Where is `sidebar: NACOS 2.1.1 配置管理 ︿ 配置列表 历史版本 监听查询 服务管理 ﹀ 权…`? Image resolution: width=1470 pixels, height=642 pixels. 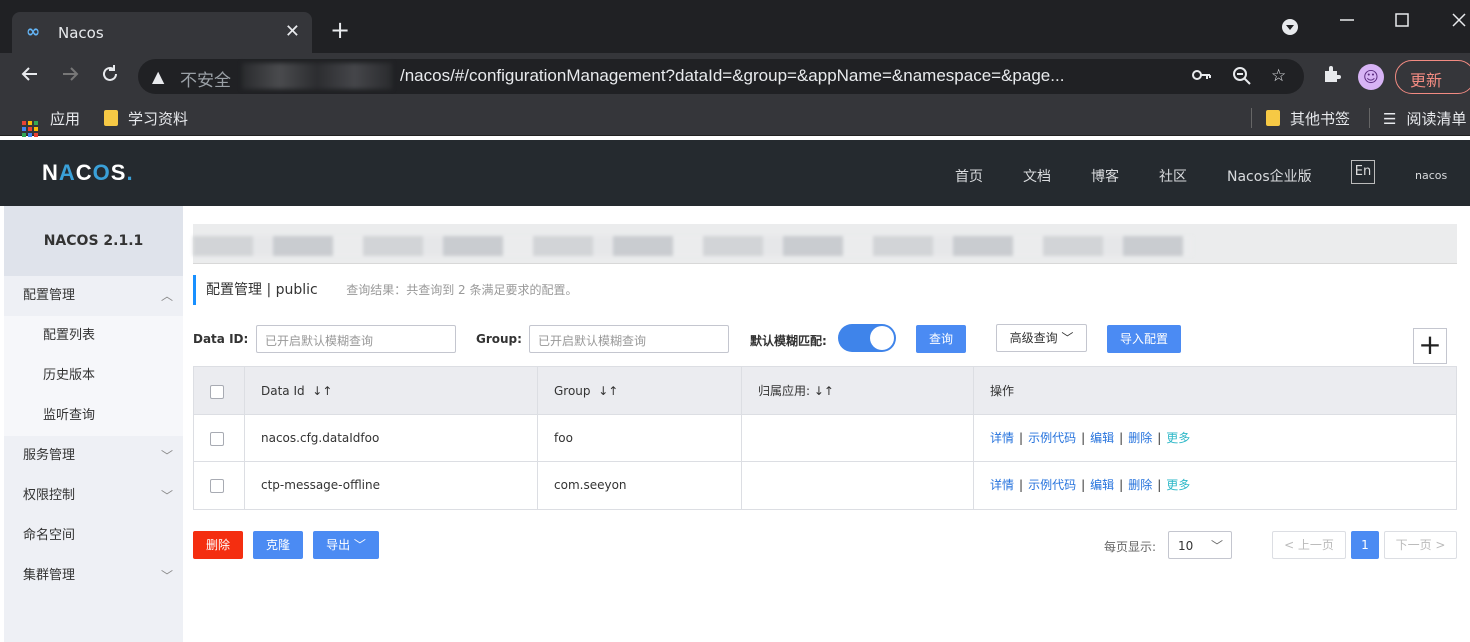
sidebar: NACOS 2.1.1 配置管理 ︿ 配置列表 历史版本 监听查询 服务管理 ﹀ 权… is located at coordinates (93, 424).